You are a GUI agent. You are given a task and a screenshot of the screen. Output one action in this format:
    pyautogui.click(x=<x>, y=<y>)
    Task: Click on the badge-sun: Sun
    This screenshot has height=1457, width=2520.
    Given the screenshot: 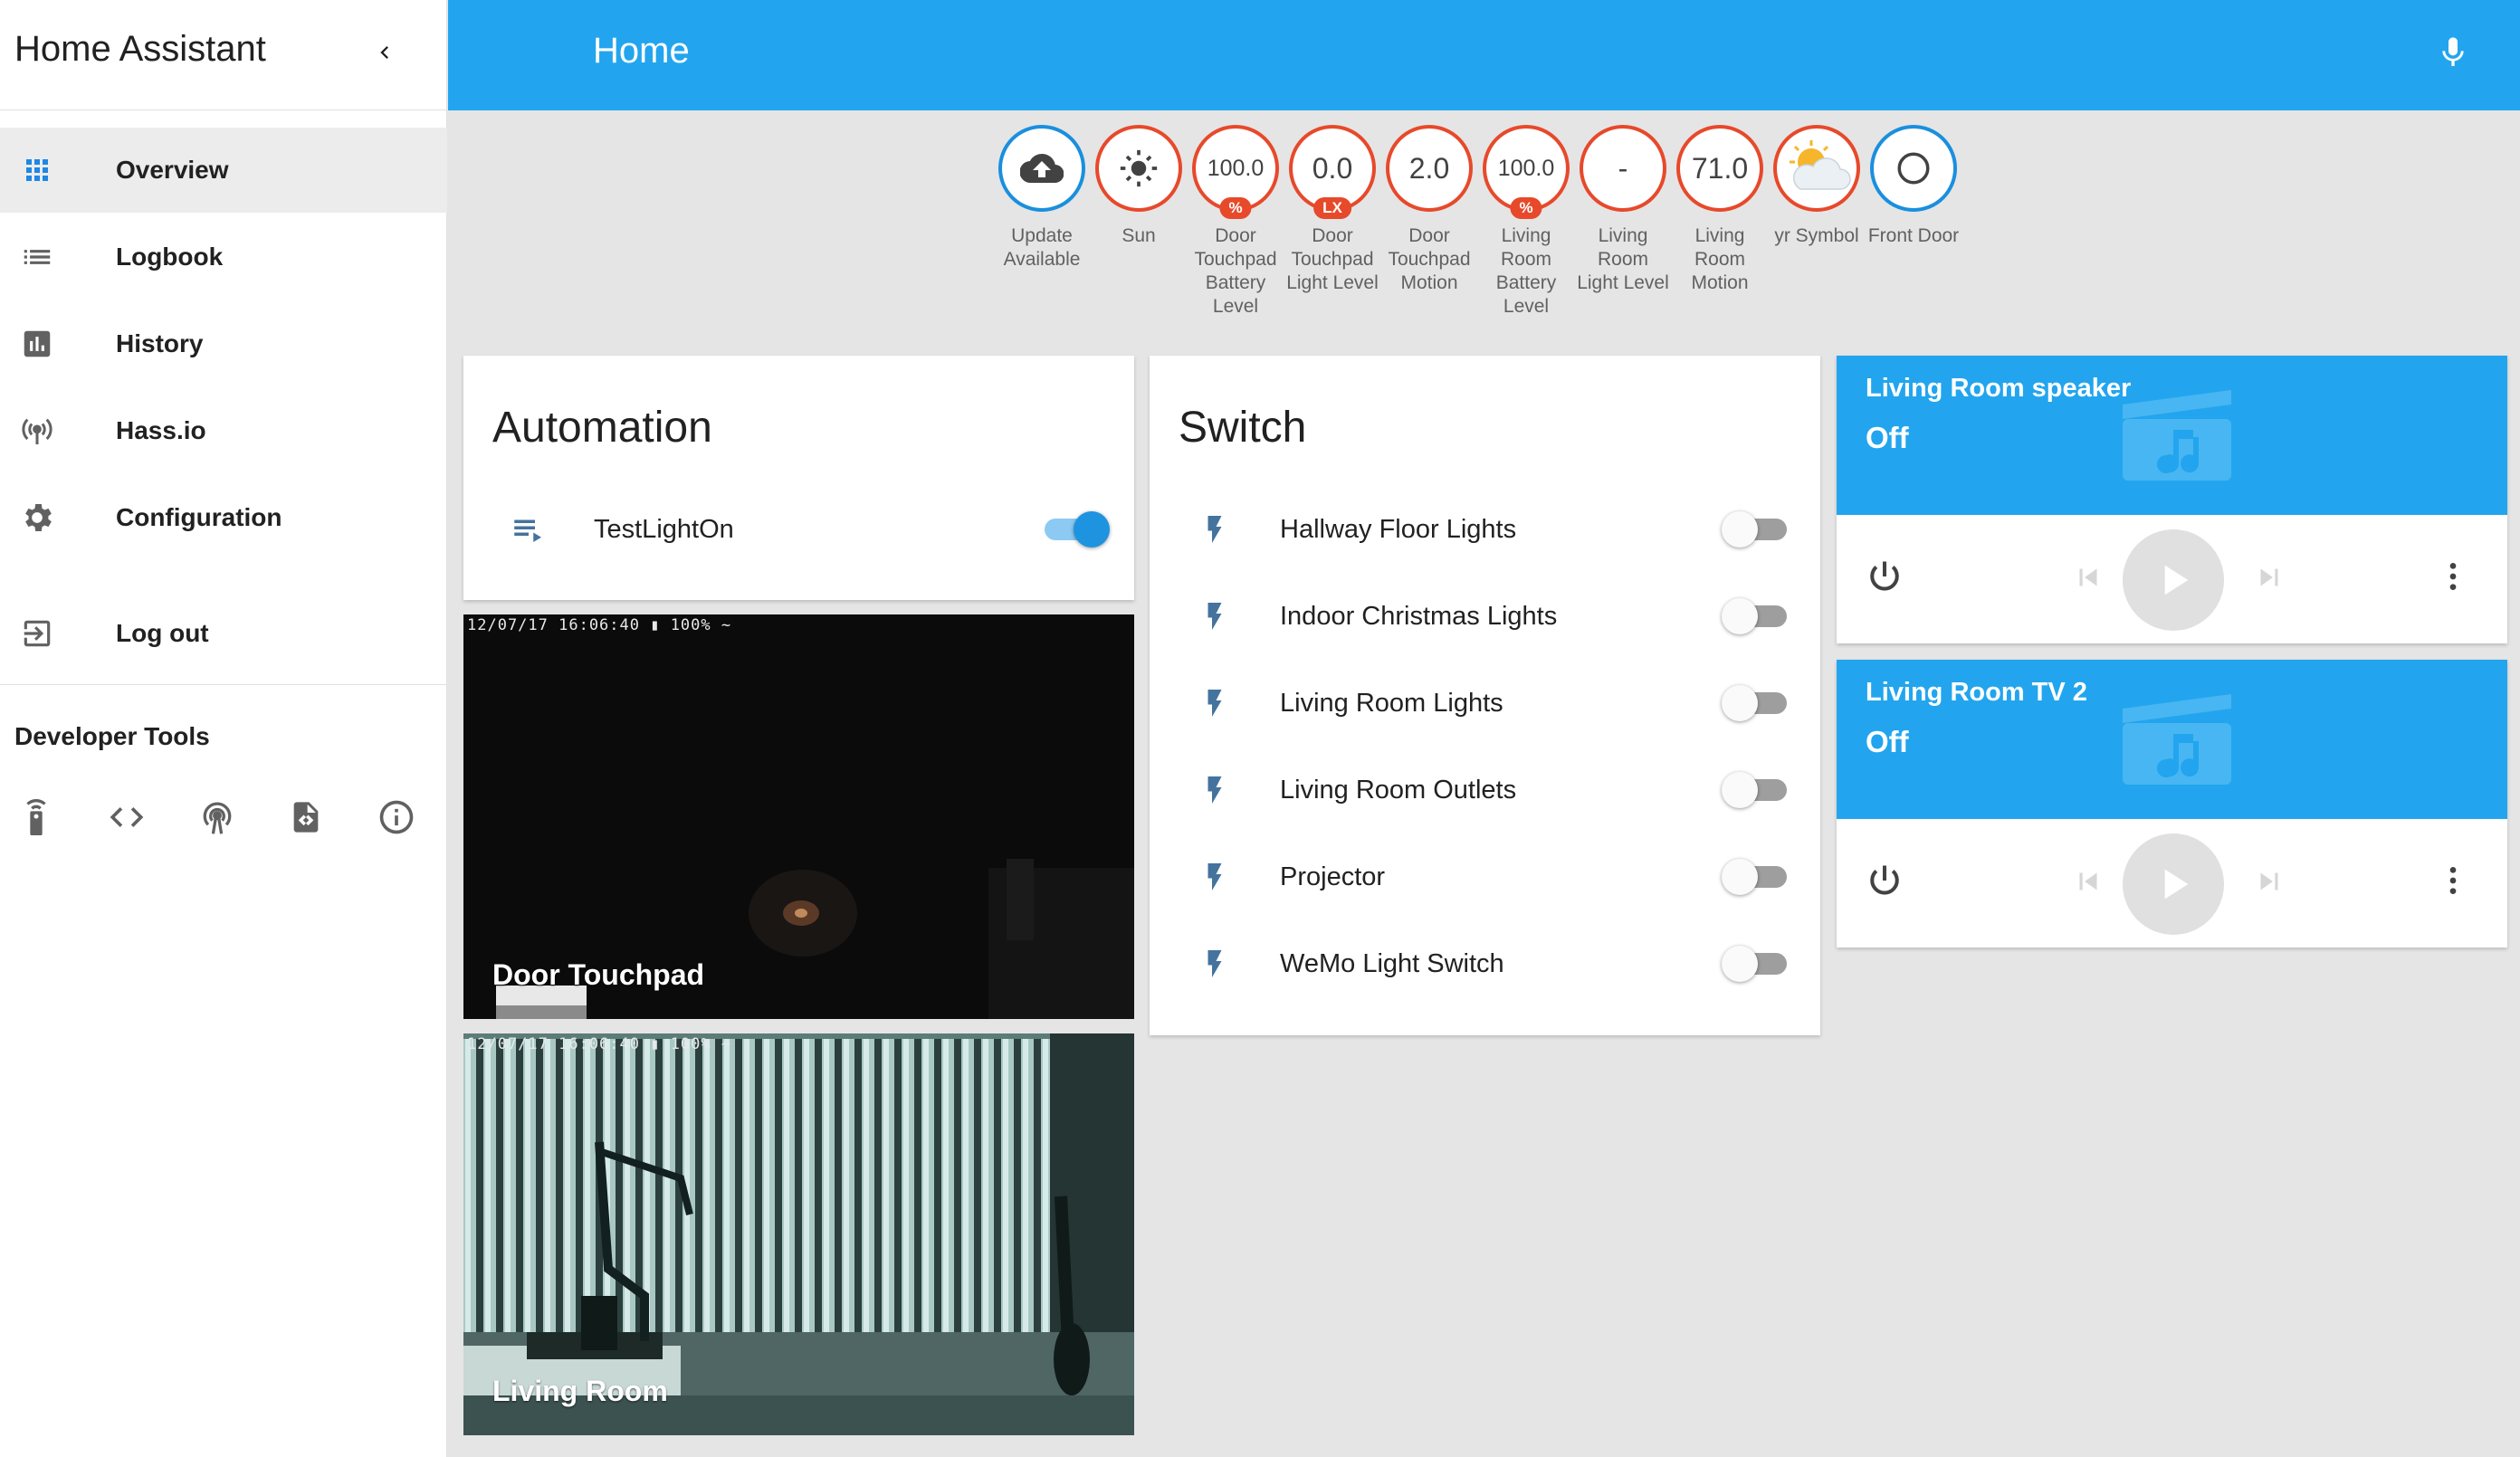 What is the action you would take?
    pyautogui.click(x=1139, y=186)
    